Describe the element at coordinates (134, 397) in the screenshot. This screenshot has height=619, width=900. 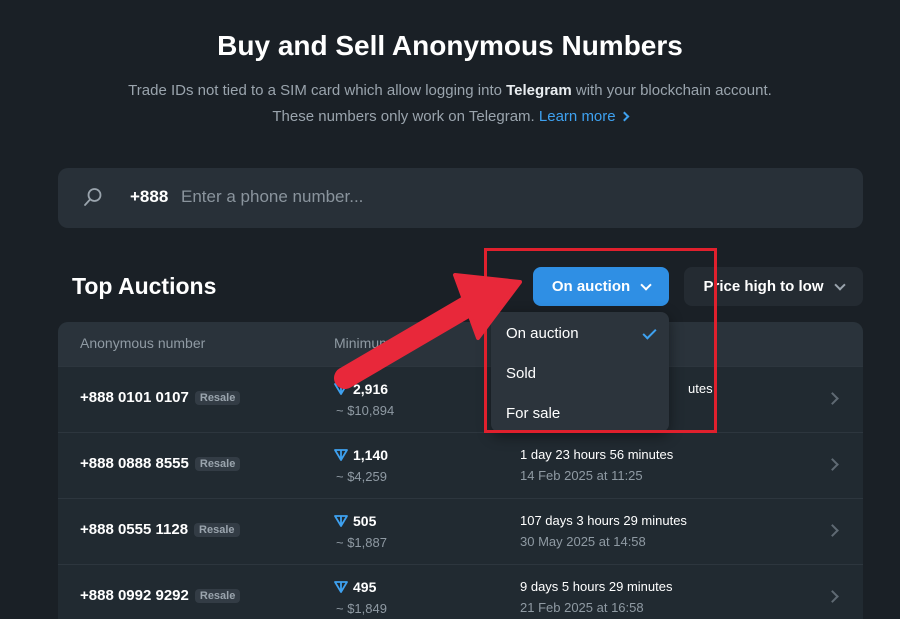
I see `number-text: +888 0101 0107` at that location.